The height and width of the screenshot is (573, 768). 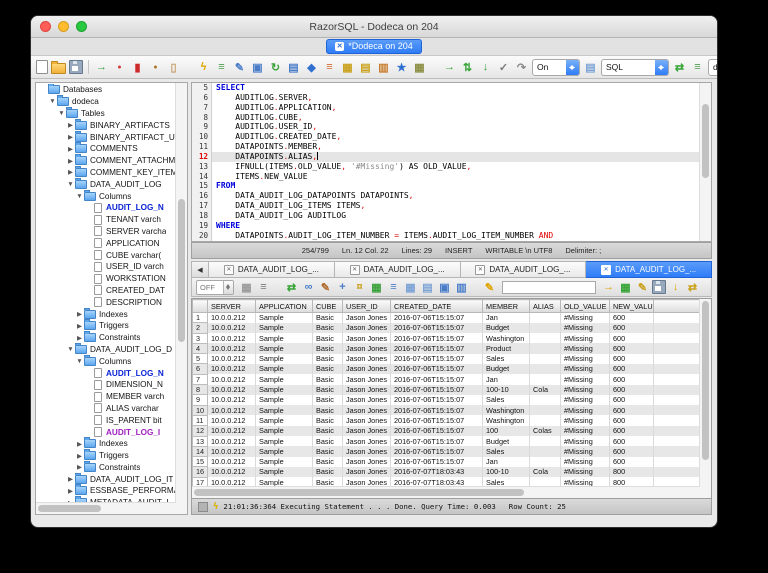 I want to click on sidebar-vertical-scrollbar, so click(x=181, y=298).